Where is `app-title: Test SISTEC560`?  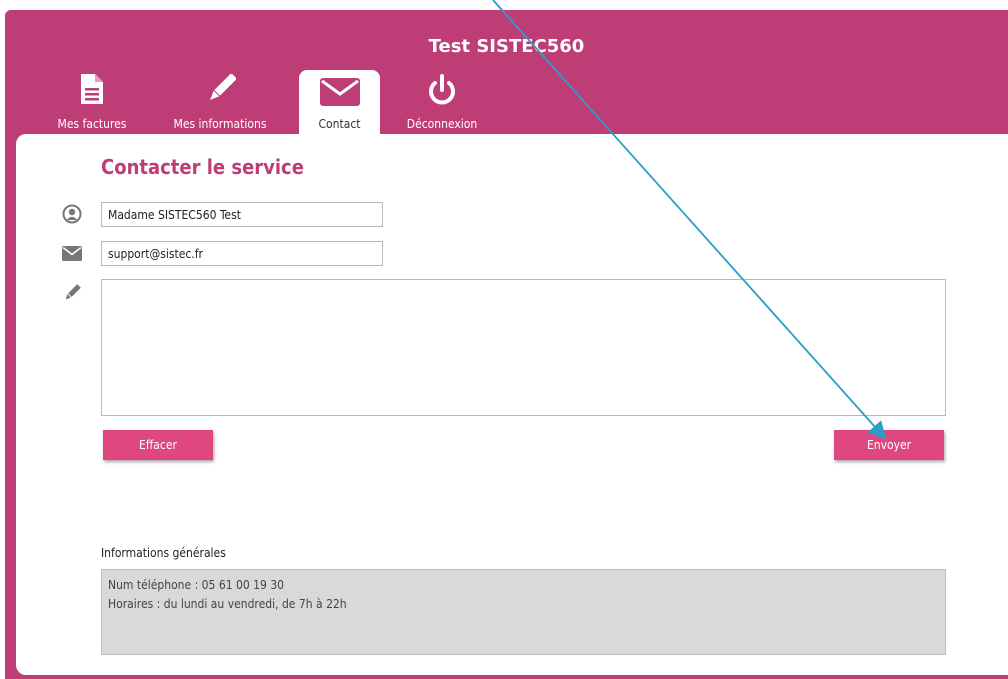
app-title: Test SISTEC560 is located at coordinates (506, 46).